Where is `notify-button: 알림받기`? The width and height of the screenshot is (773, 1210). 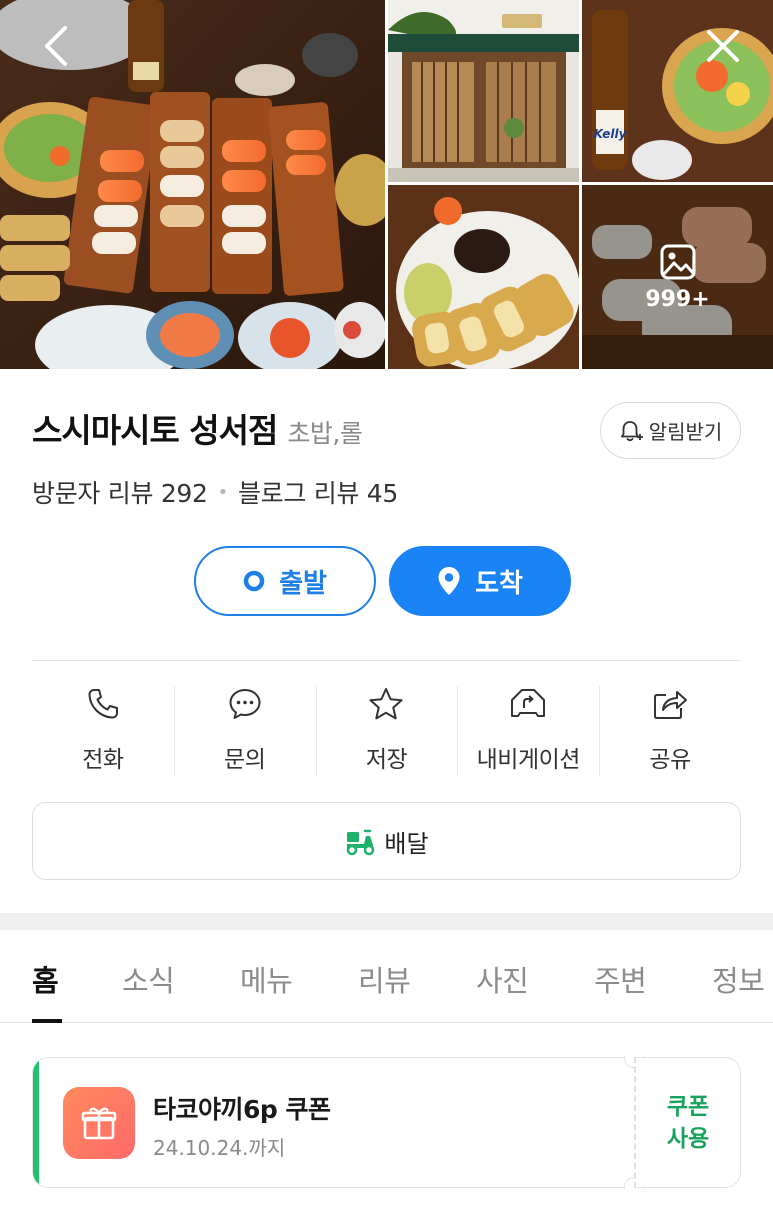
notify-button: 알림받기 is located at coordinates (670, 430).